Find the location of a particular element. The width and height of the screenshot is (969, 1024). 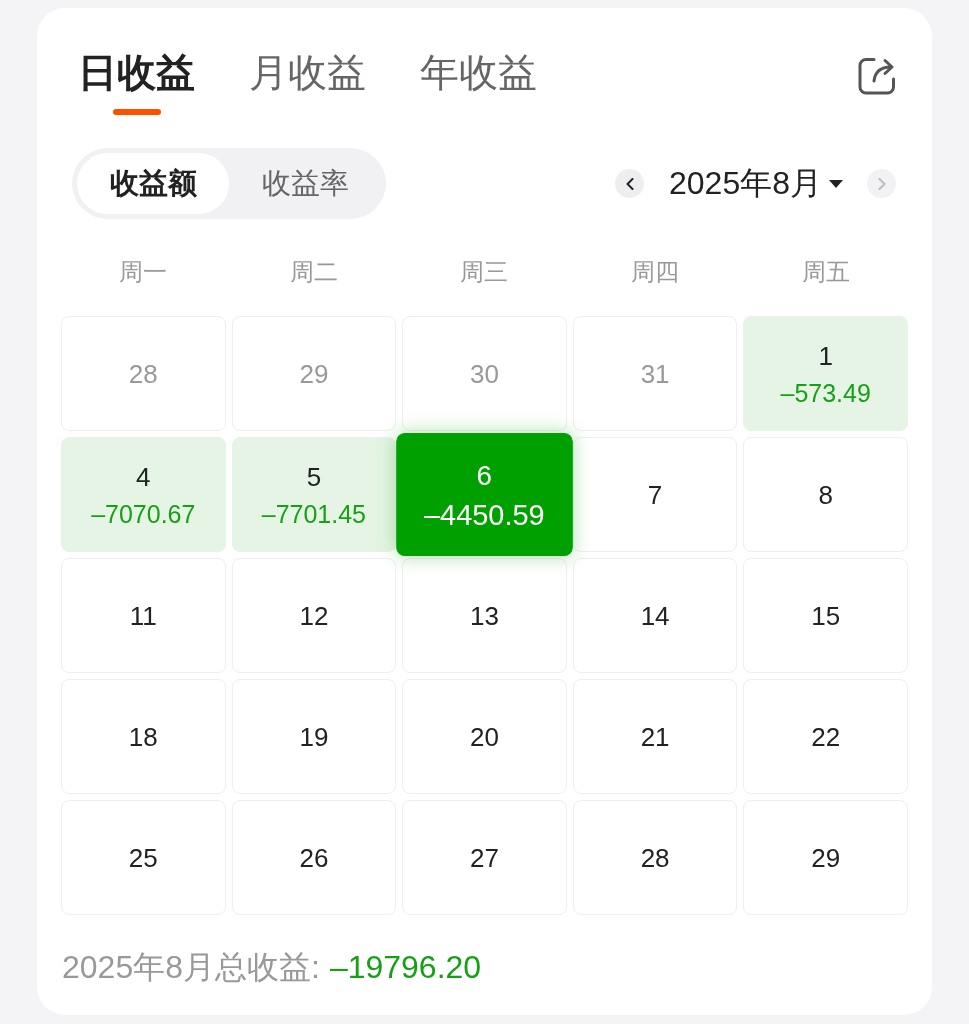

calendar-day: 25 is located at coordinates (143, 857).